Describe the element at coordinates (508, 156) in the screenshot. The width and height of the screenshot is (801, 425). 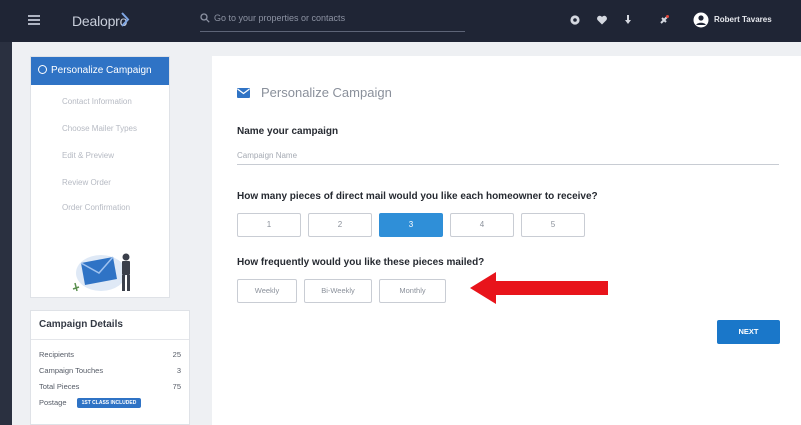
I see `campaign-name-input` at that location.